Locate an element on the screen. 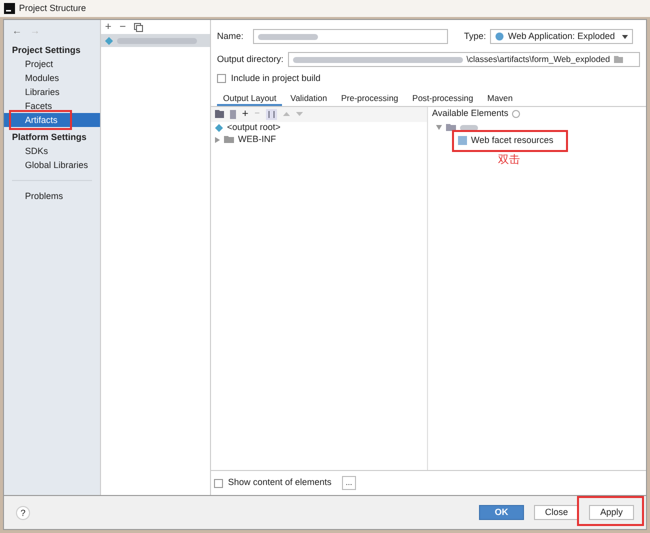  tree-item: <output root> is located at coordinates (254, 127).